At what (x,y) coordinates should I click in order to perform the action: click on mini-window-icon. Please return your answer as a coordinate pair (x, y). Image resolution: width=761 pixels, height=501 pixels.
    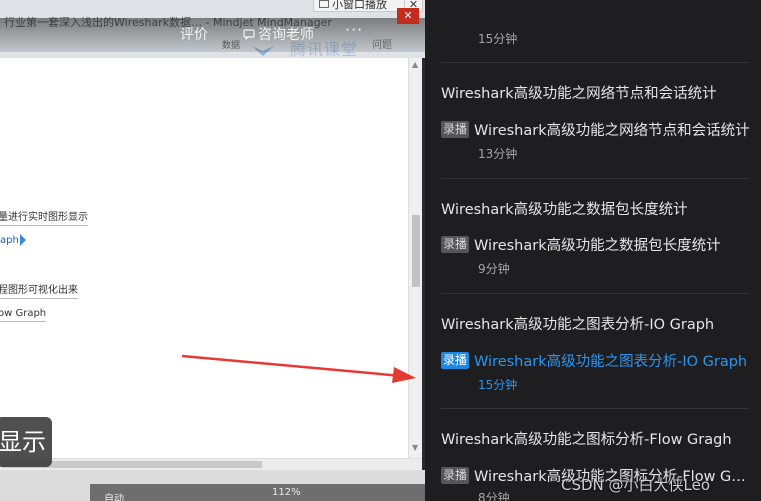
    Looking at the image, I should click on (324, 4).